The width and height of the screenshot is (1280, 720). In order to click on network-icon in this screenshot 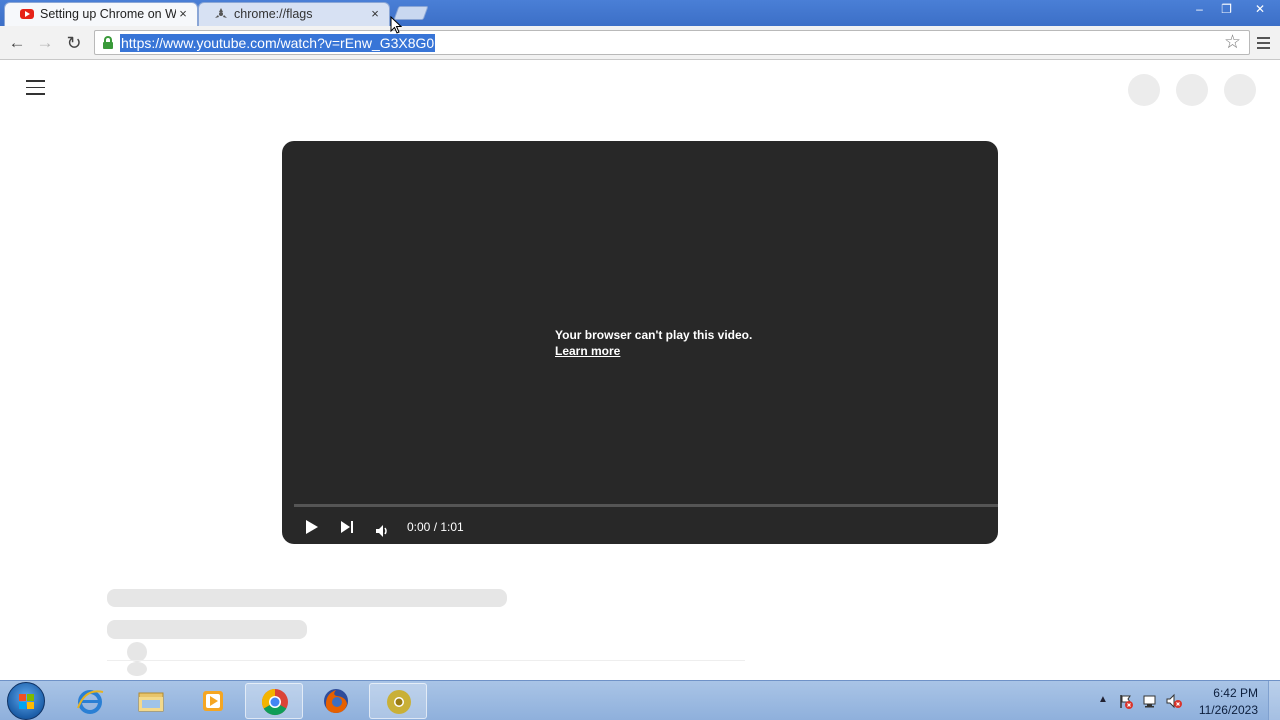, I will do `click(1150, 701)`.